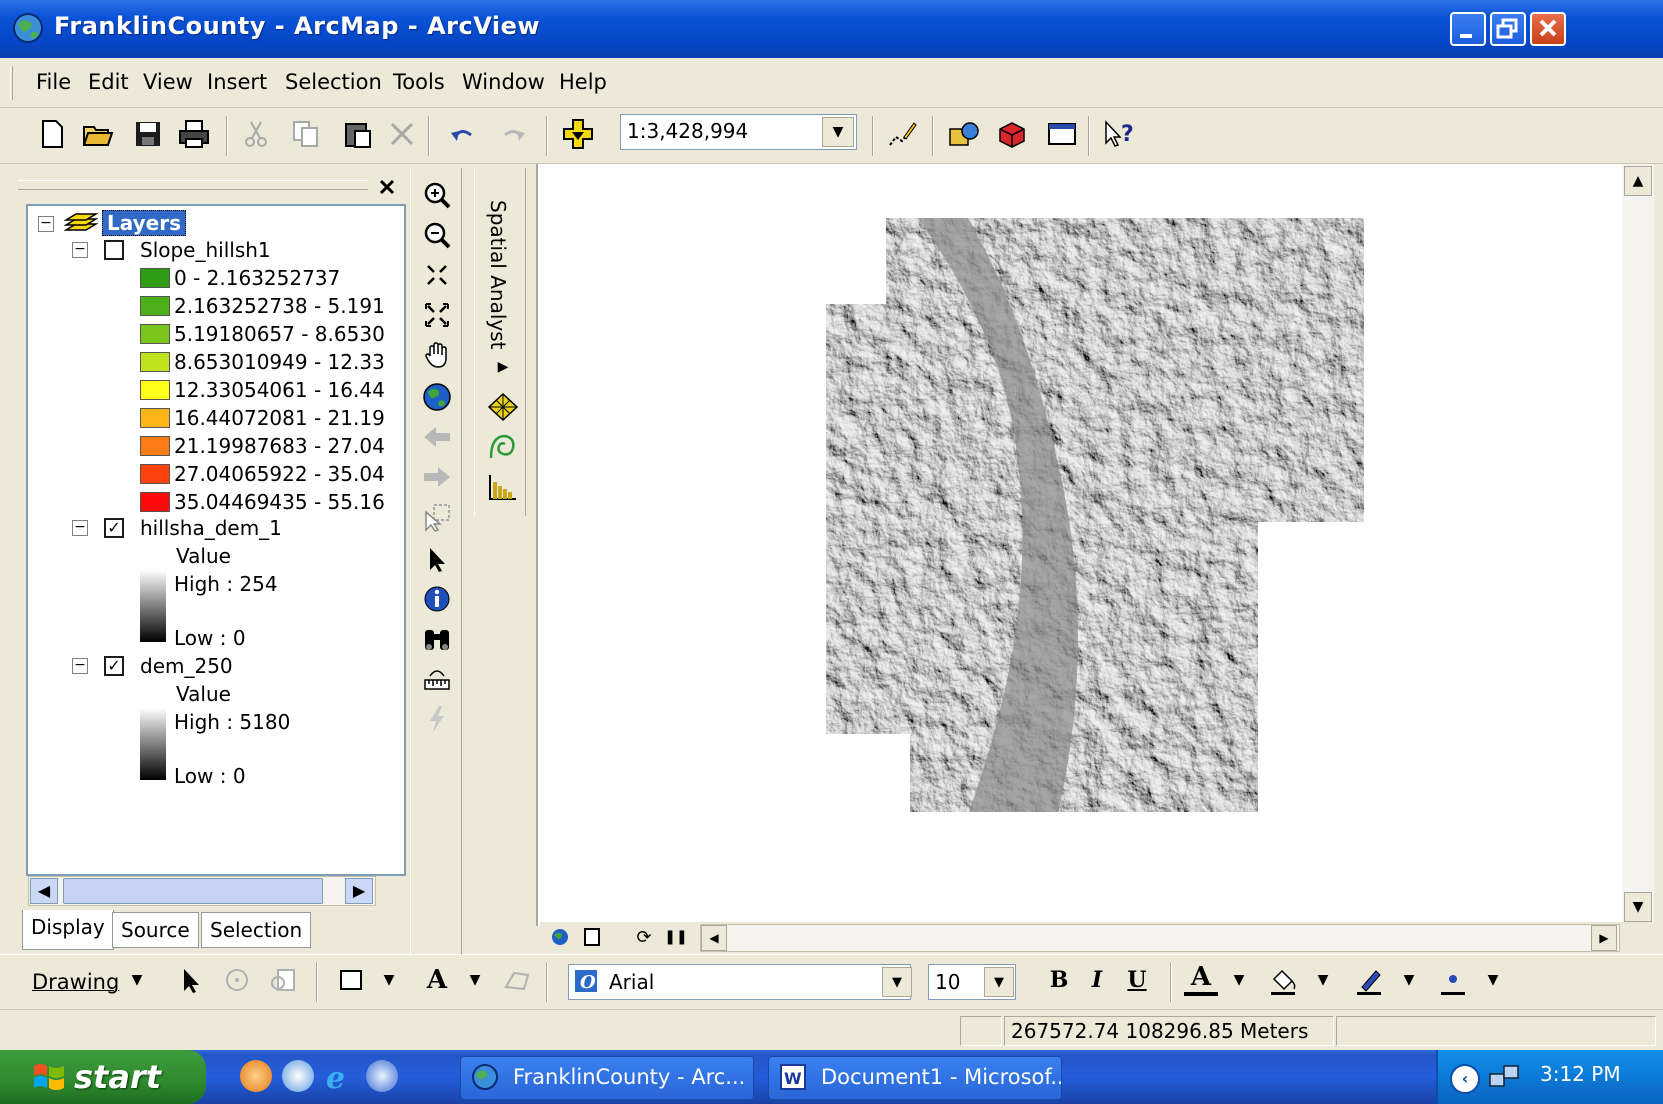  What do you see at coordinates (644, 937) in the screenshot?
I see `refresh-icon: ⟳` at bounding box center [644, 937].